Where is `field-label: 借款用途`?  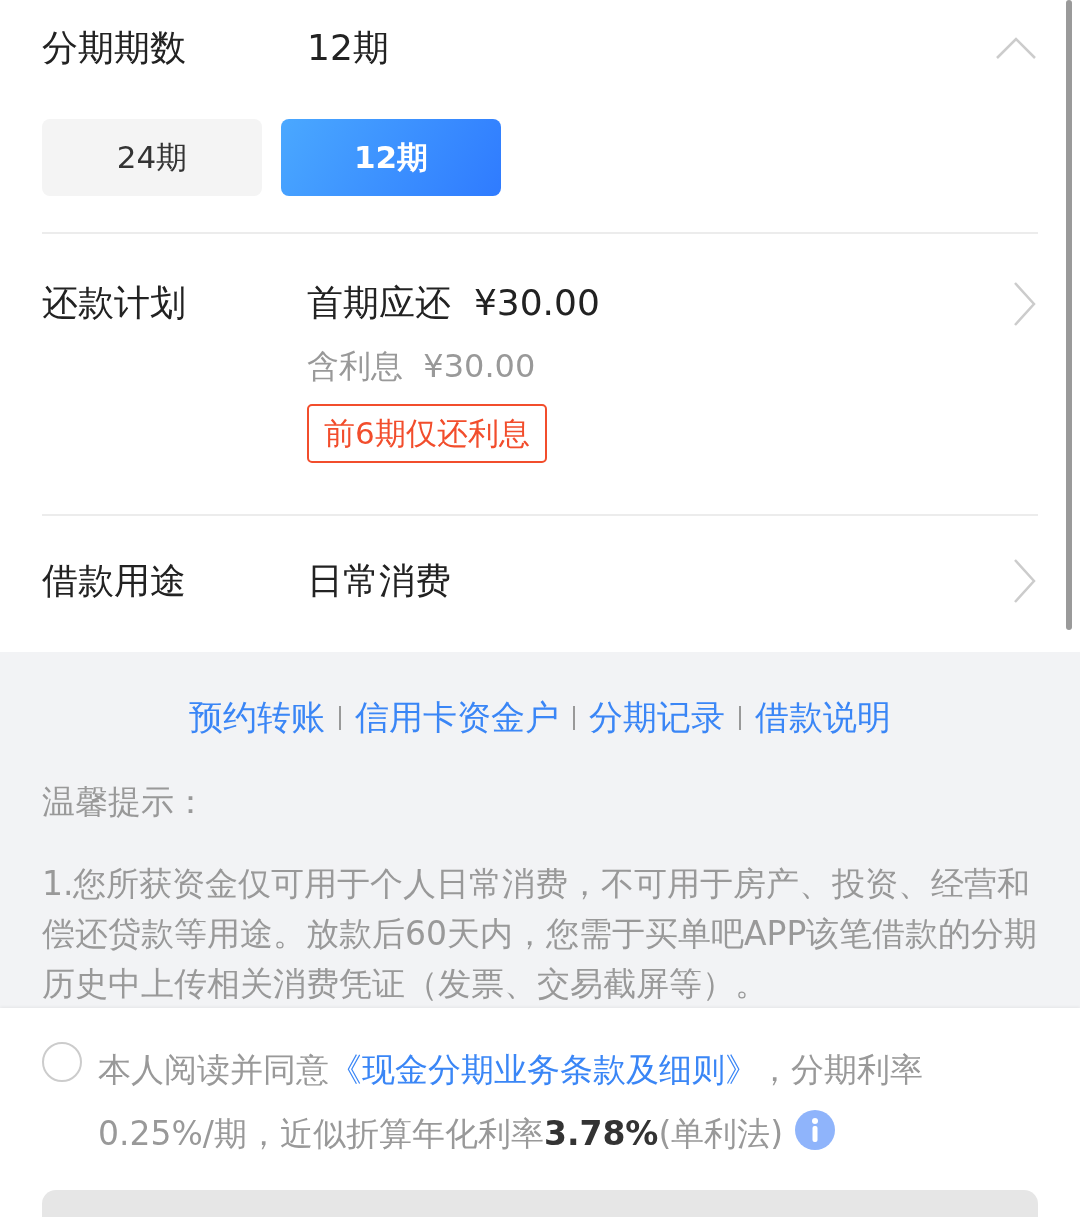
field-label: 借款用途 is located at coordinates (114, 581).